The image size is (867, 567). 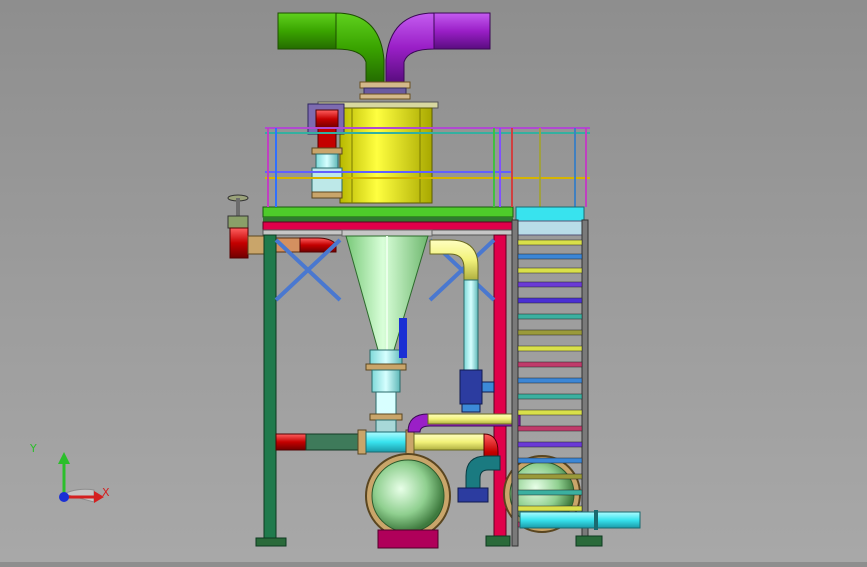 What do you see at coordinates (331, 47) in the screenshot?
I see `inlet-pipe-green` at bounding box center [331, 47].